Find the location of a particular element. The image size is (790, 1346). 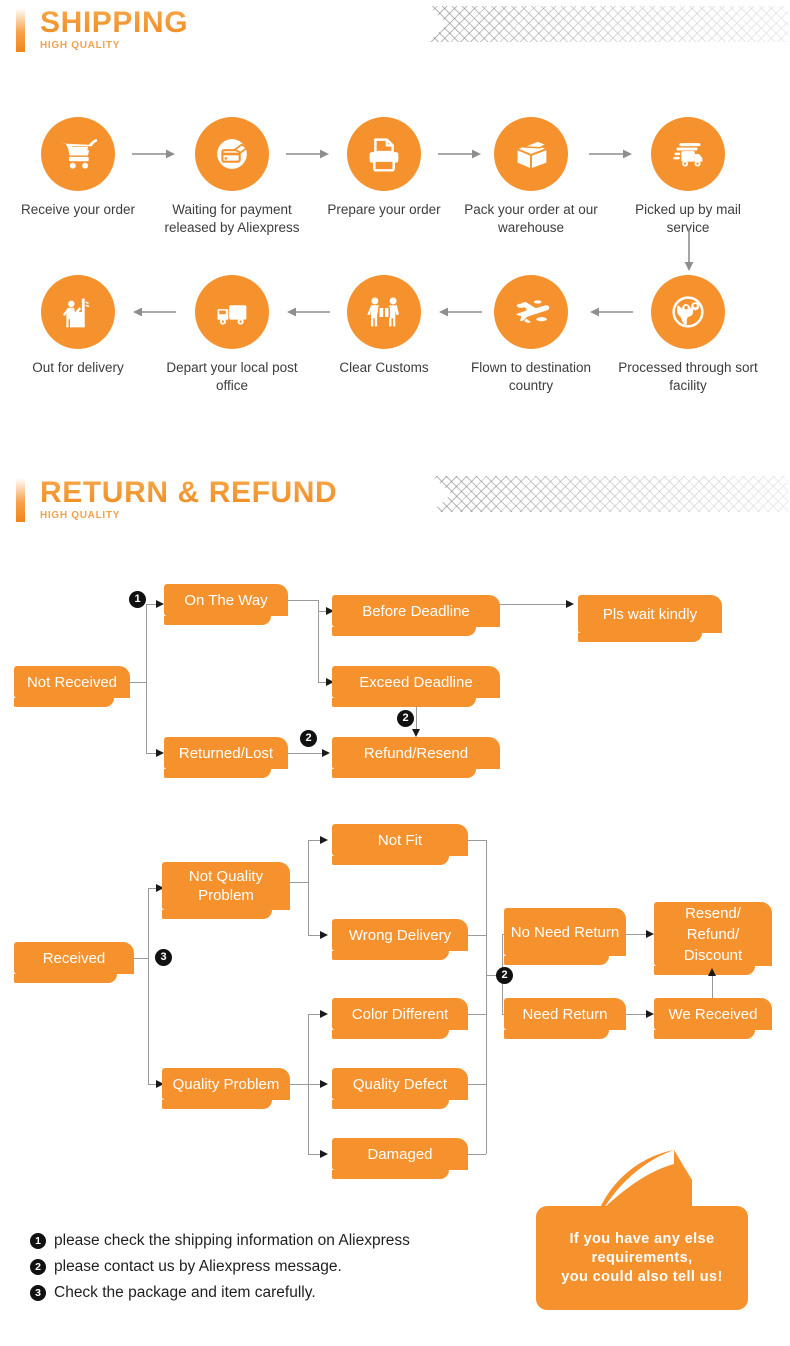

callout-line-3: you could also tell us! is located at coordinates (642, 1276).